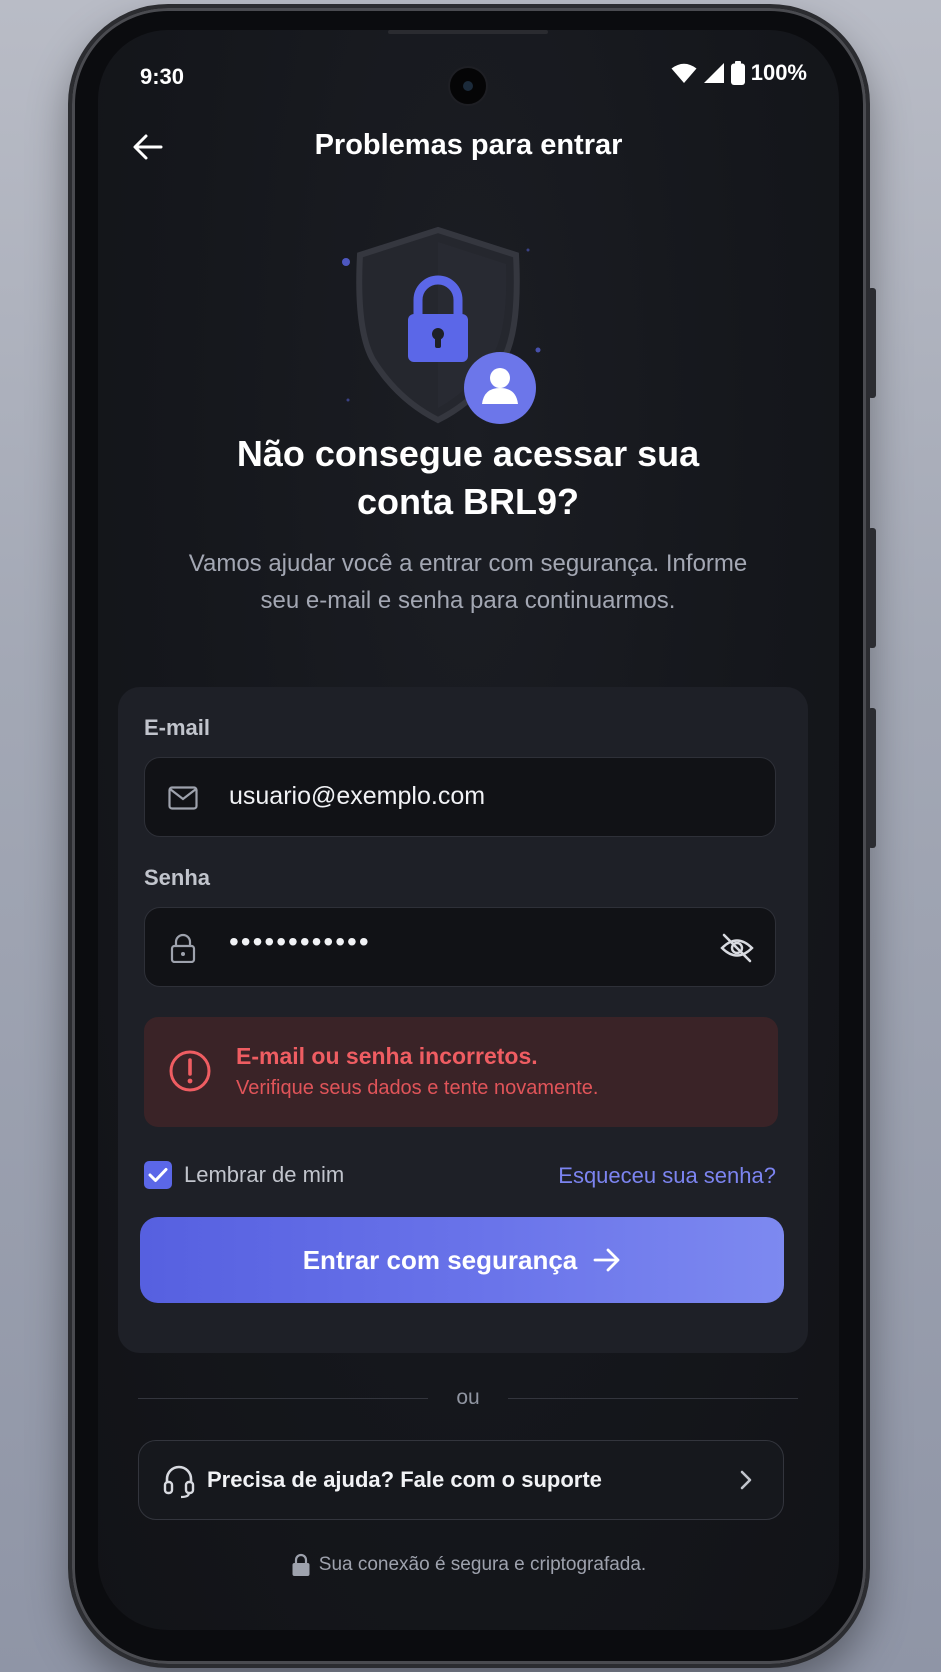 The height and width of the screenshot is (1672, 941). I want to click on forgot-password-link: Esqueceu sua senha?, so click(667, 1176).